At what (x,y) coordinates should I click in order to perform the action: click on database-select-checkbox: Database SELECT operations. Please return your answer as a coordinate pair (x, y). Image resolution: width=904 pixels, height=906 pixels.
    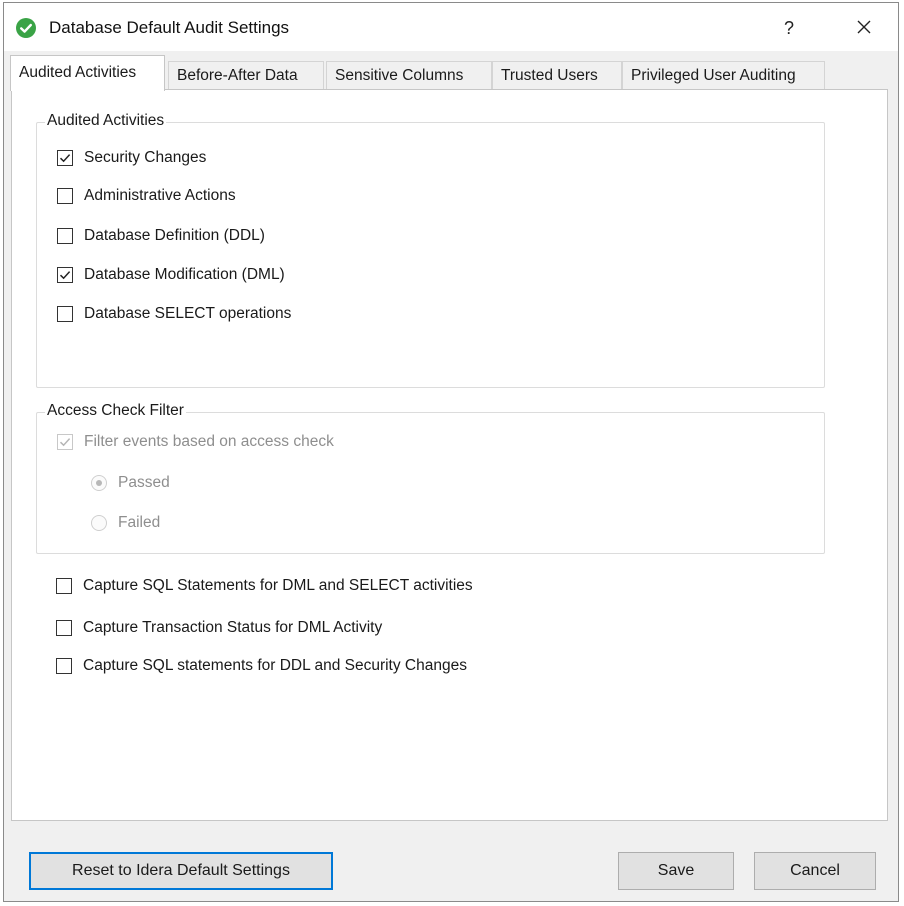
    Looking at the image, I should click on (174, 314).